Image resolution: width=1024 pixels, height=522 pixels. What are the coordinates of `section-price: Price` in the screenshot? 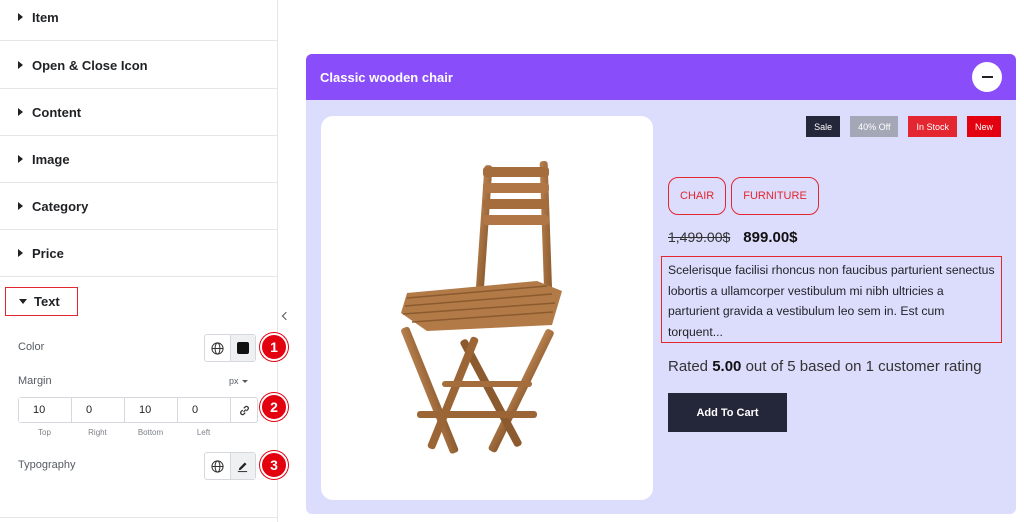 It's located at (138, 253).